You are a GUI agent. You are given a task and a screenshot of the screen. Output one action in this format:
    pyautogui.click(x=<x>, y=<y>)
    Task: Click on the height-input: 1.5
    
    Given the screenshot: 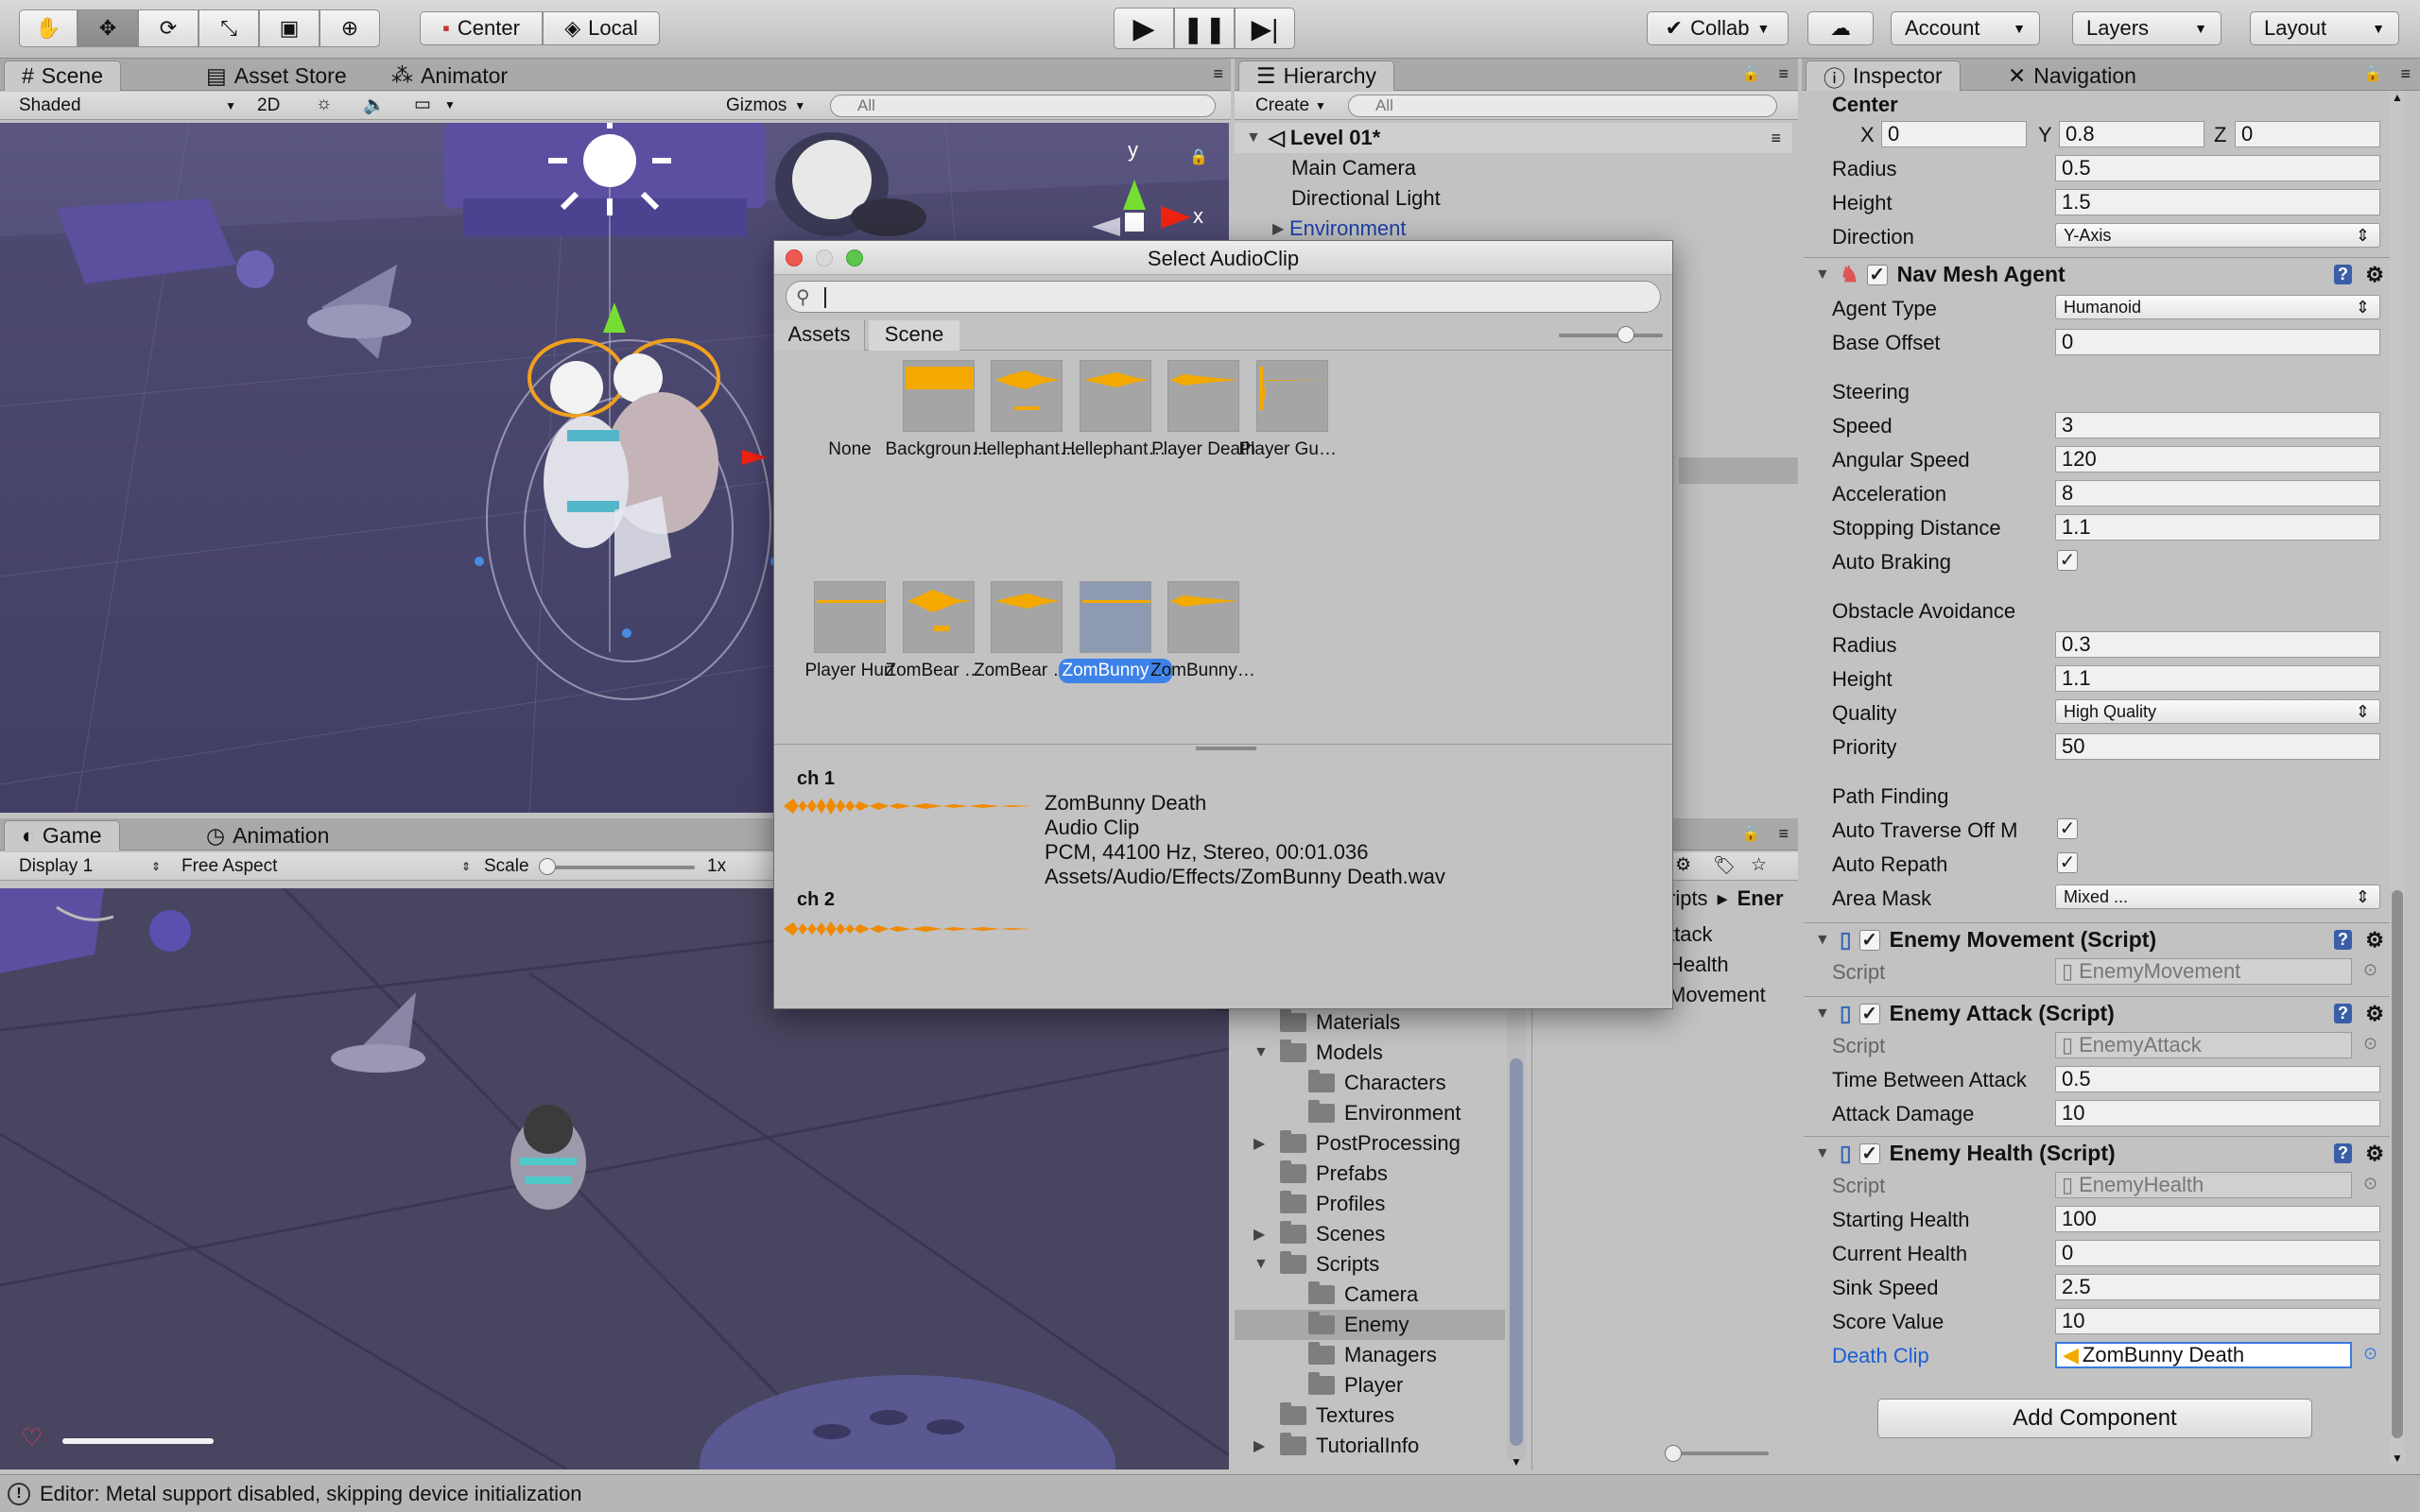 What is the action you would take?
    pyautogui.click(x=2217, y=202)
    